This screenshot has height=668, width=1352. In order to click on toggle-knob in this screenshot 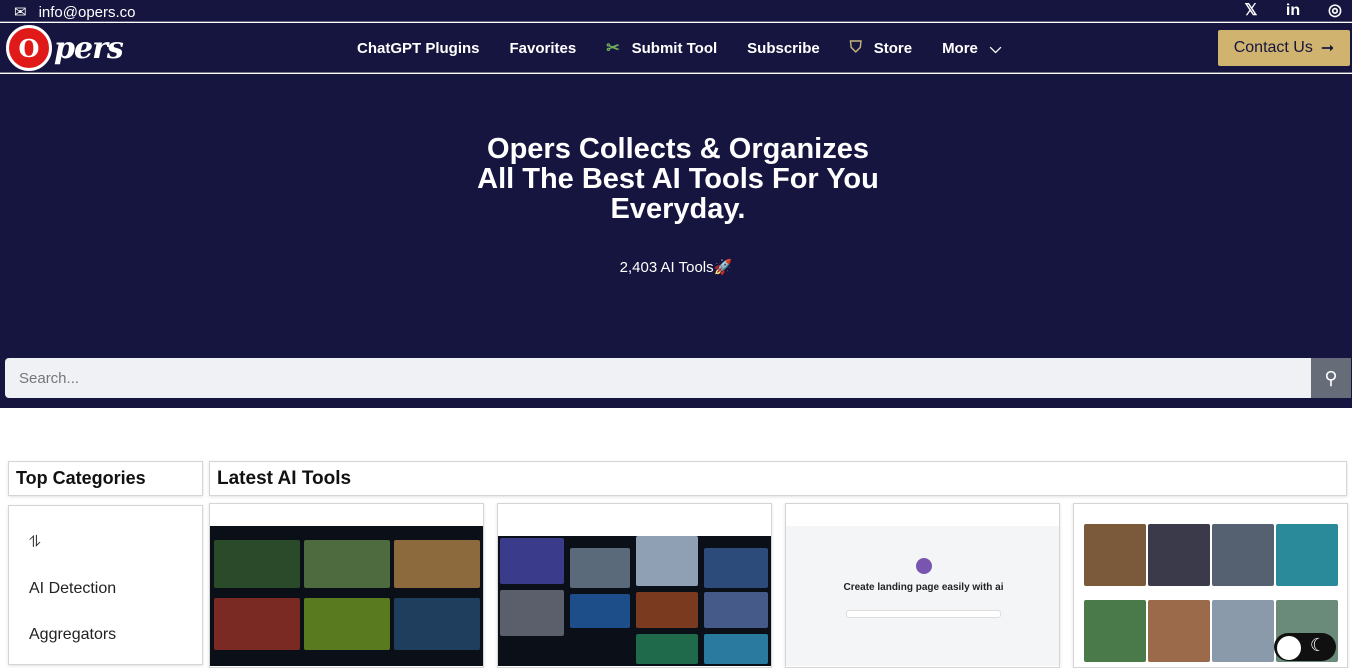, I will do `click(1289, 648)`.